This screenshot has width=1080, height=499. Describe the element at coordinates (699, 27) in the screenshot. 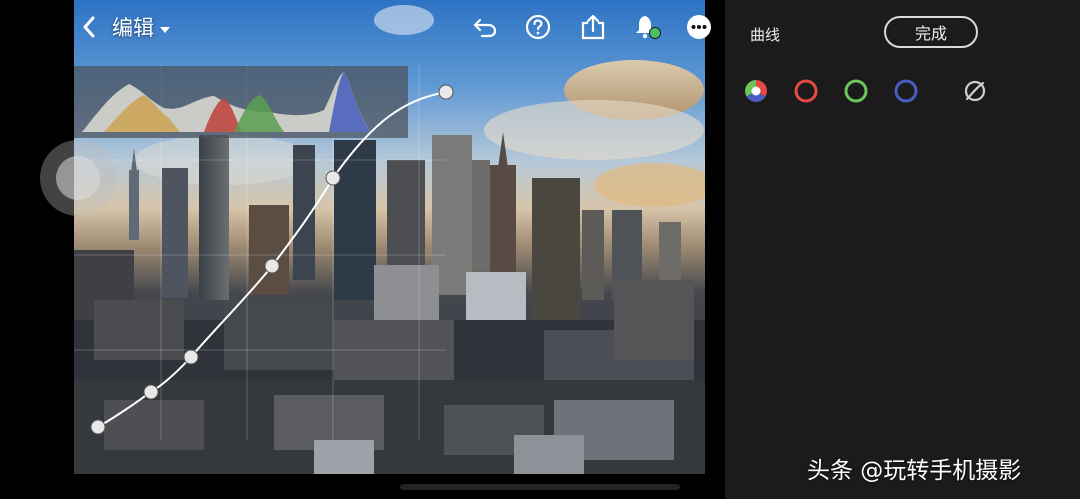

I see `more-icon` at that location.